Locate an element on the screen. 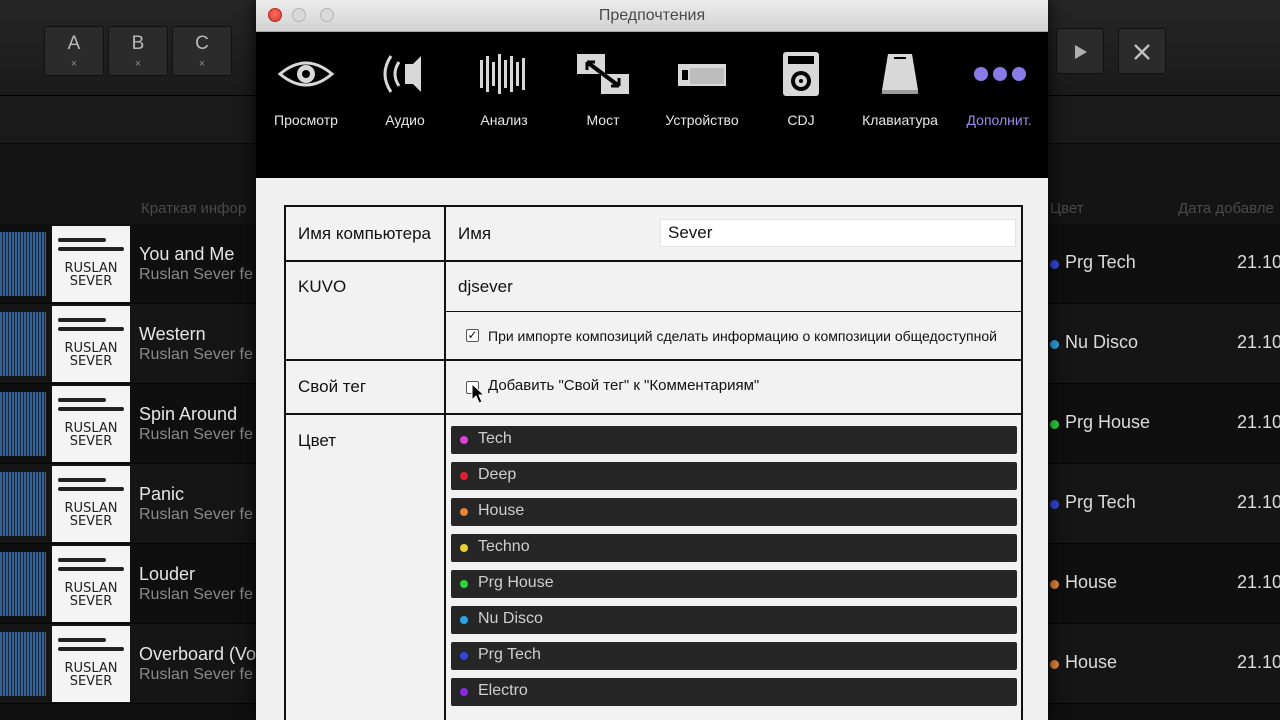  color-name: Electro is located at coordinates (503, 690).